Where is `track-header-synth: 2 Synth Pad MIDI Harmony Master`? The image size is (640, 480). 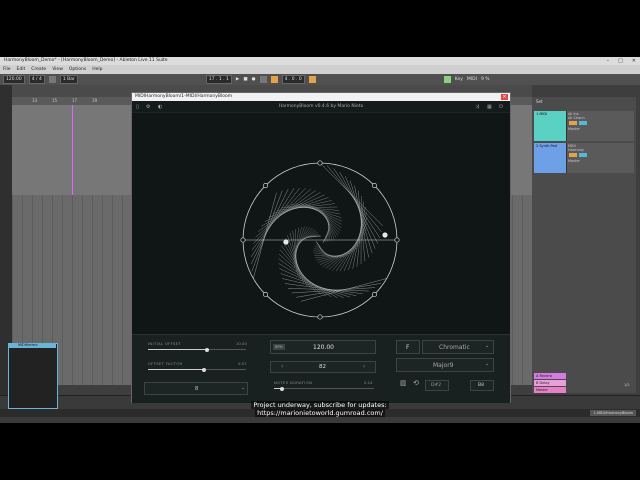 track-header-synth: 2 Synth Pad MIDI Harmony Master is located at coordinates (584, 158).